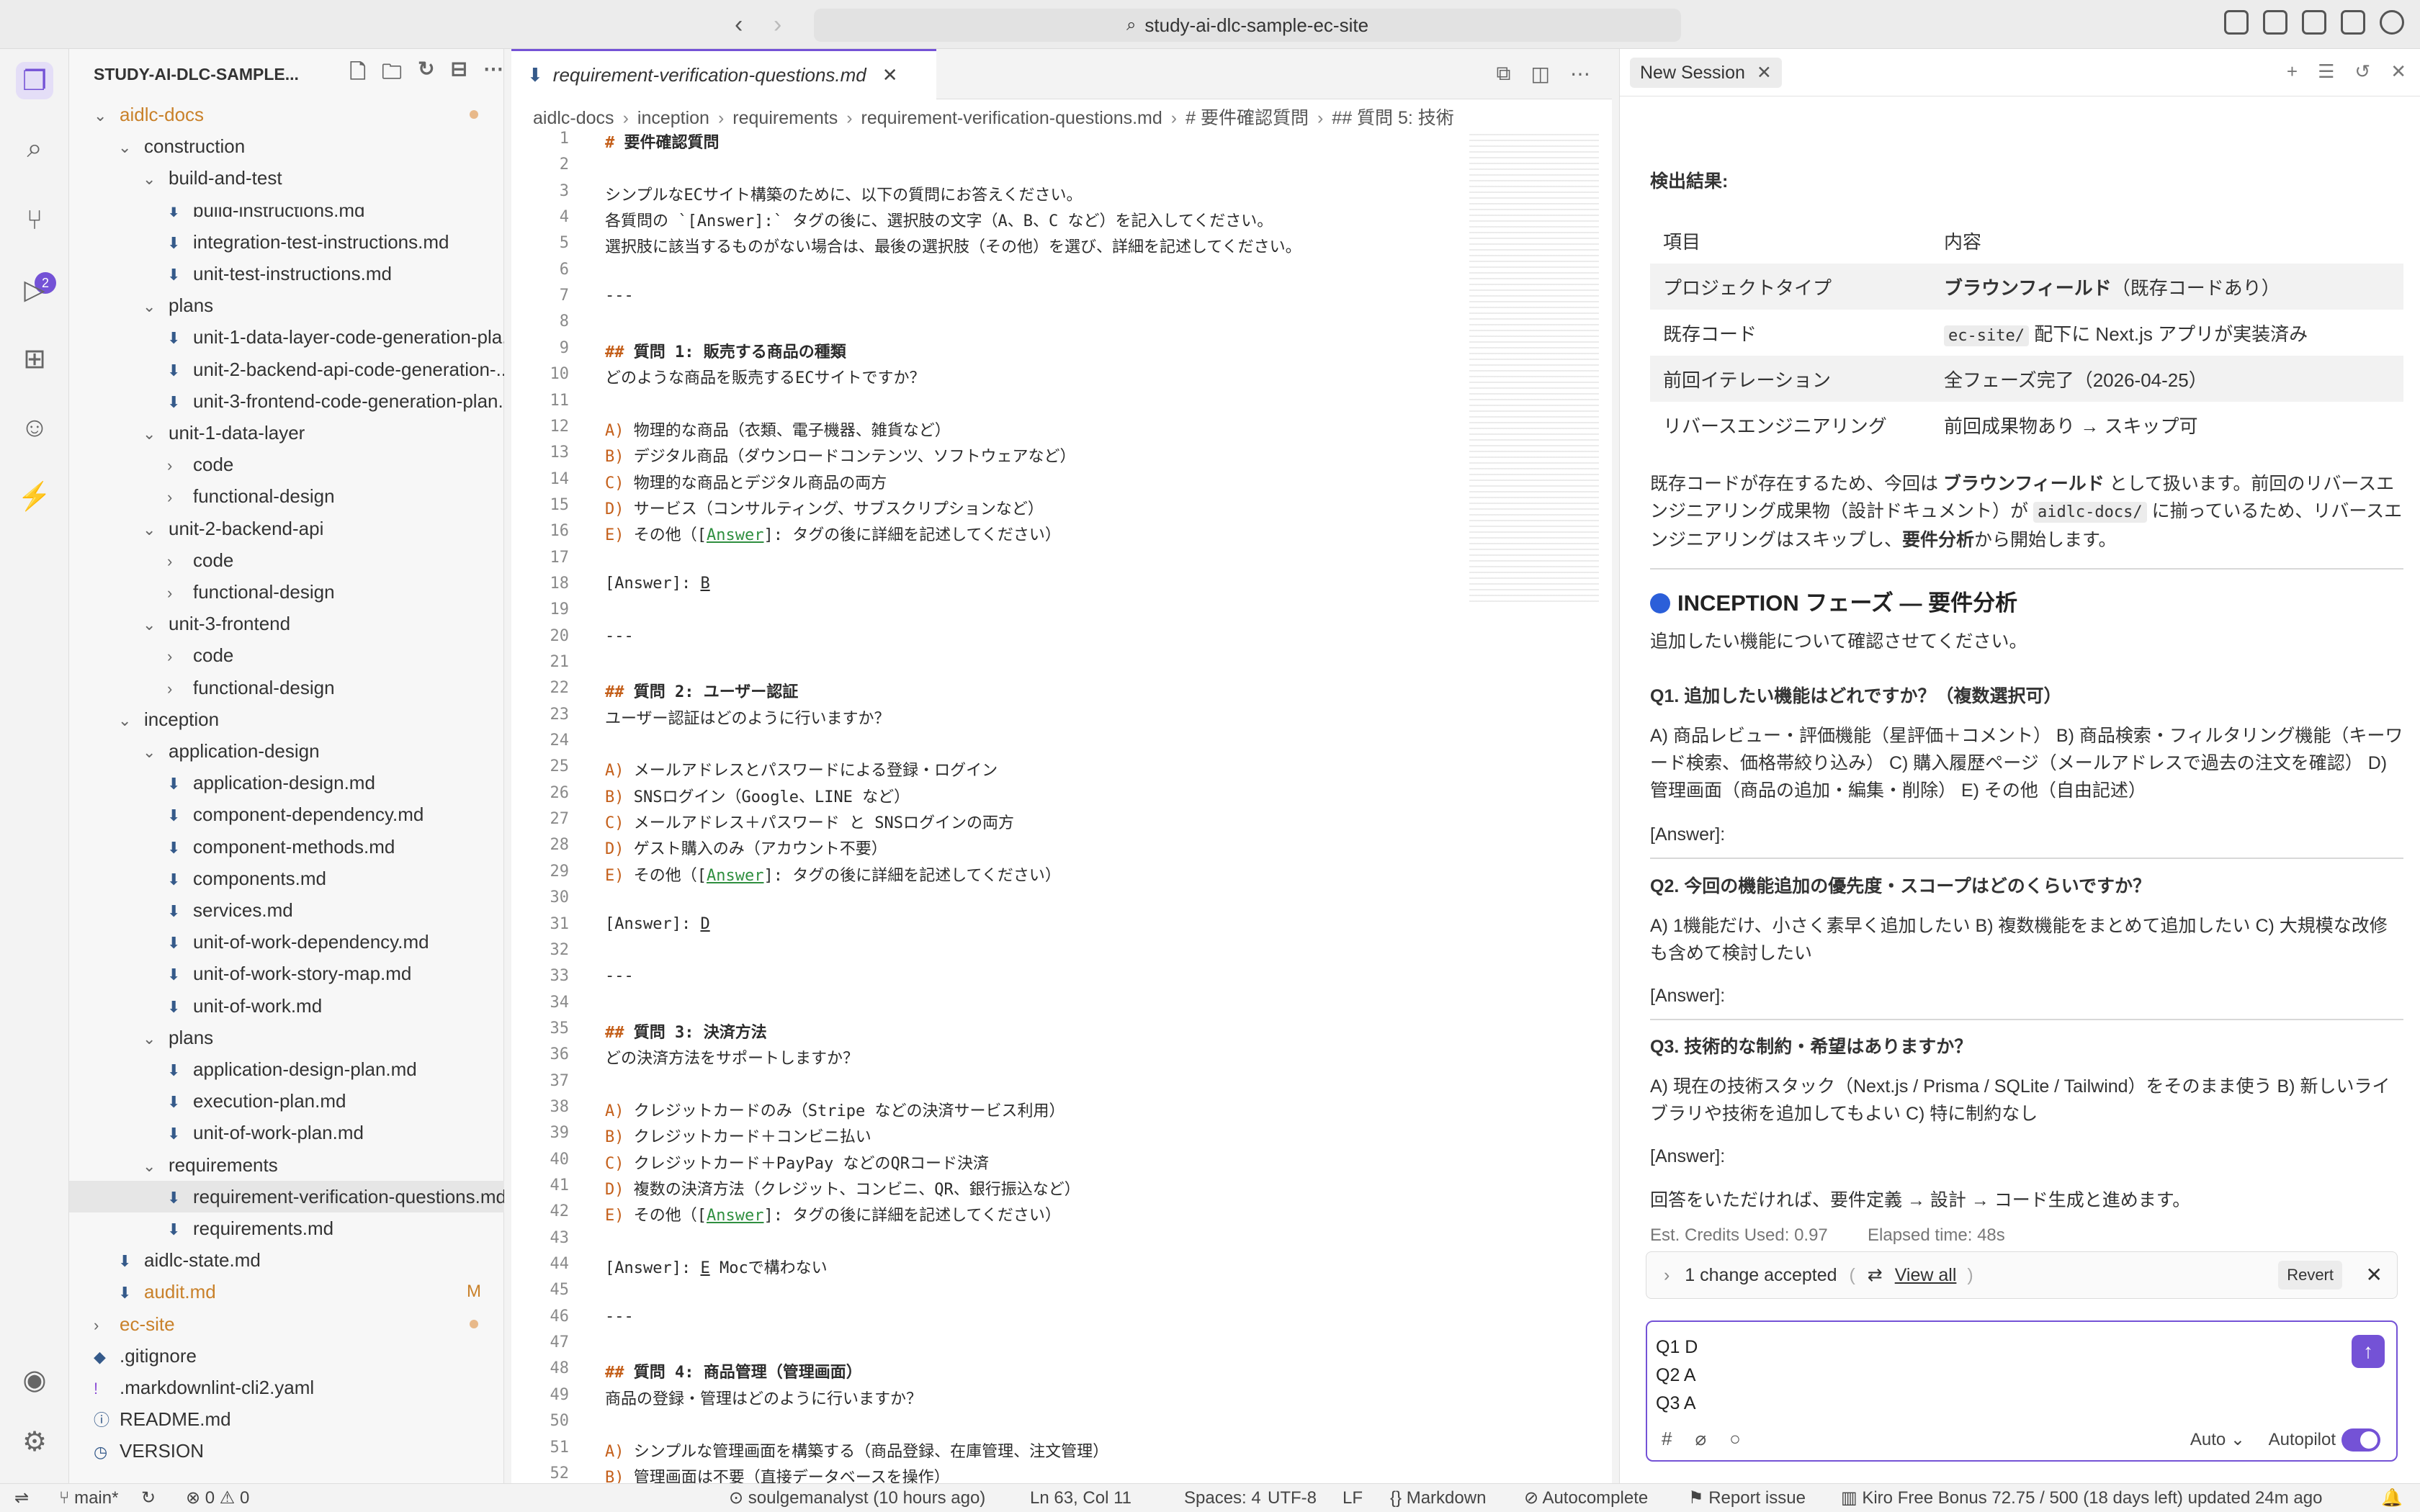 This screenshot has width=2420, height=1512. Describe the element at coordinates (286, 1069) in the screenshot. I see `tree-file: ⬇ application-design-plan.md` at that location.